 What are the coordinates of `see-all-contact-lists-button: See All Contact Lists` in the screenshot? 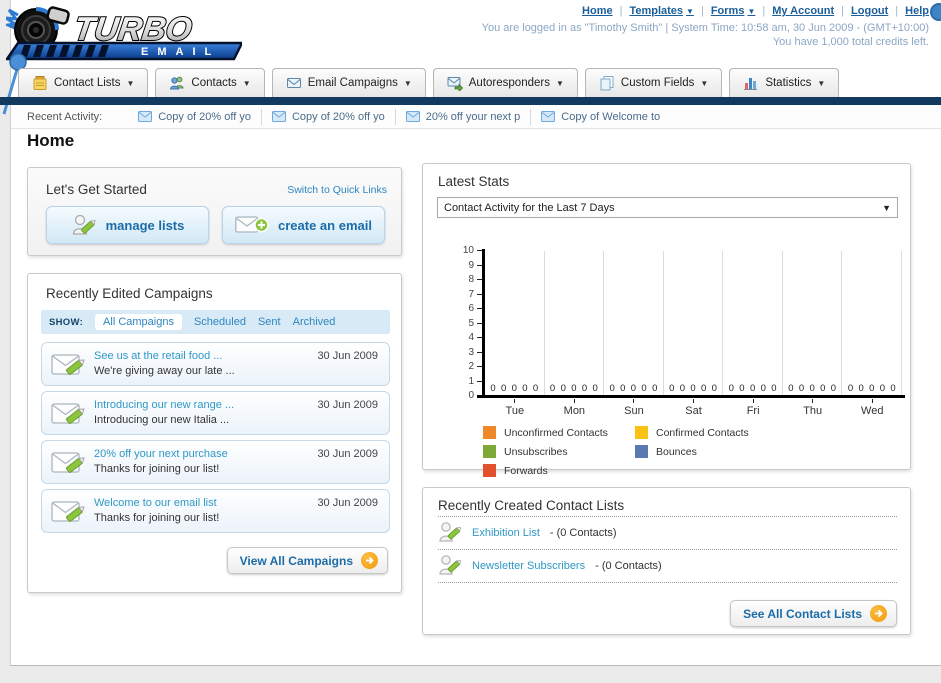 It's located at (813, 613).